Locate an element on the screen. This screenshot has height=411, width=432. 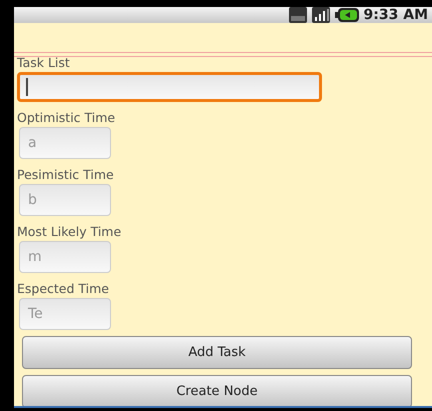
action-button: Add Task is located at coordinates (217, 352).